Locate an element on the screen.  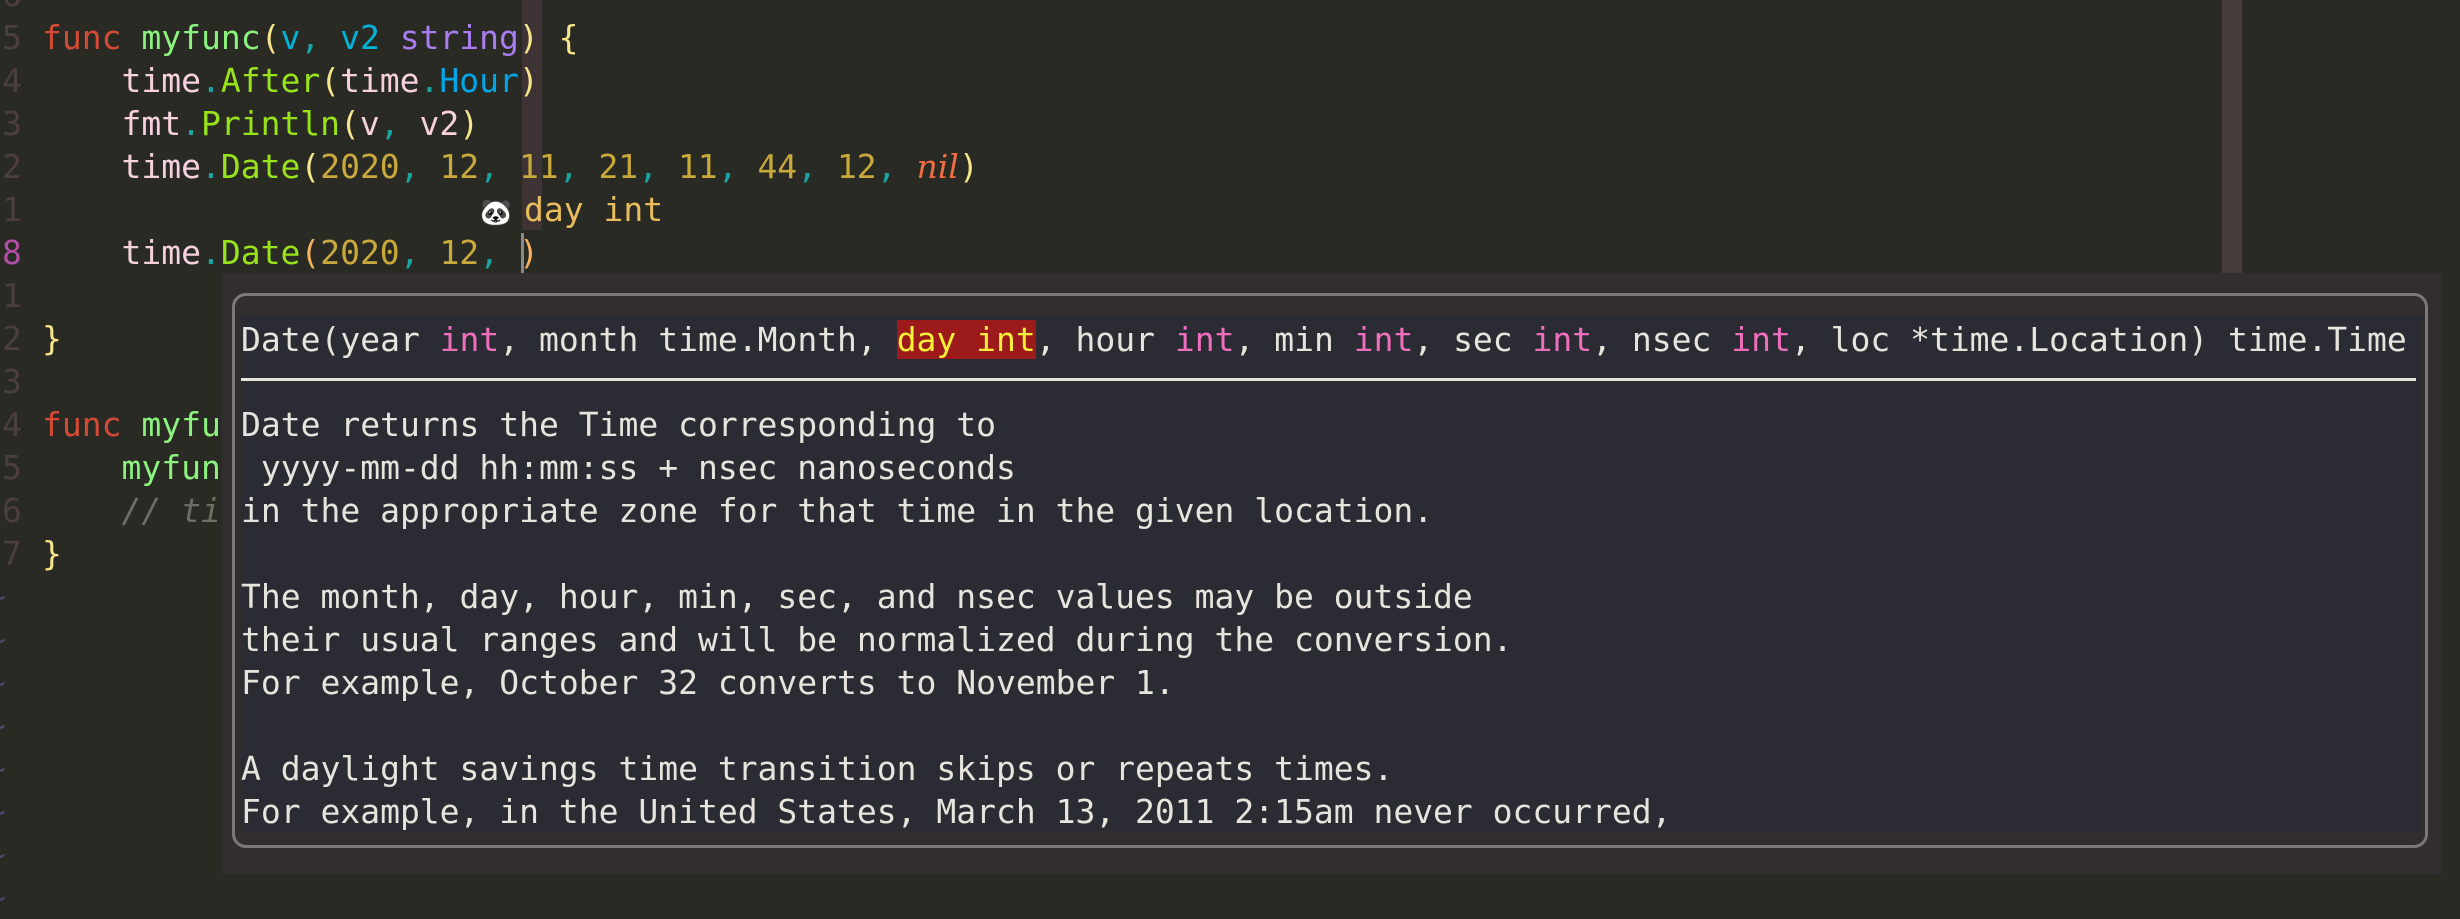
parameter-name: sec is located at coordinates (1493, 339).